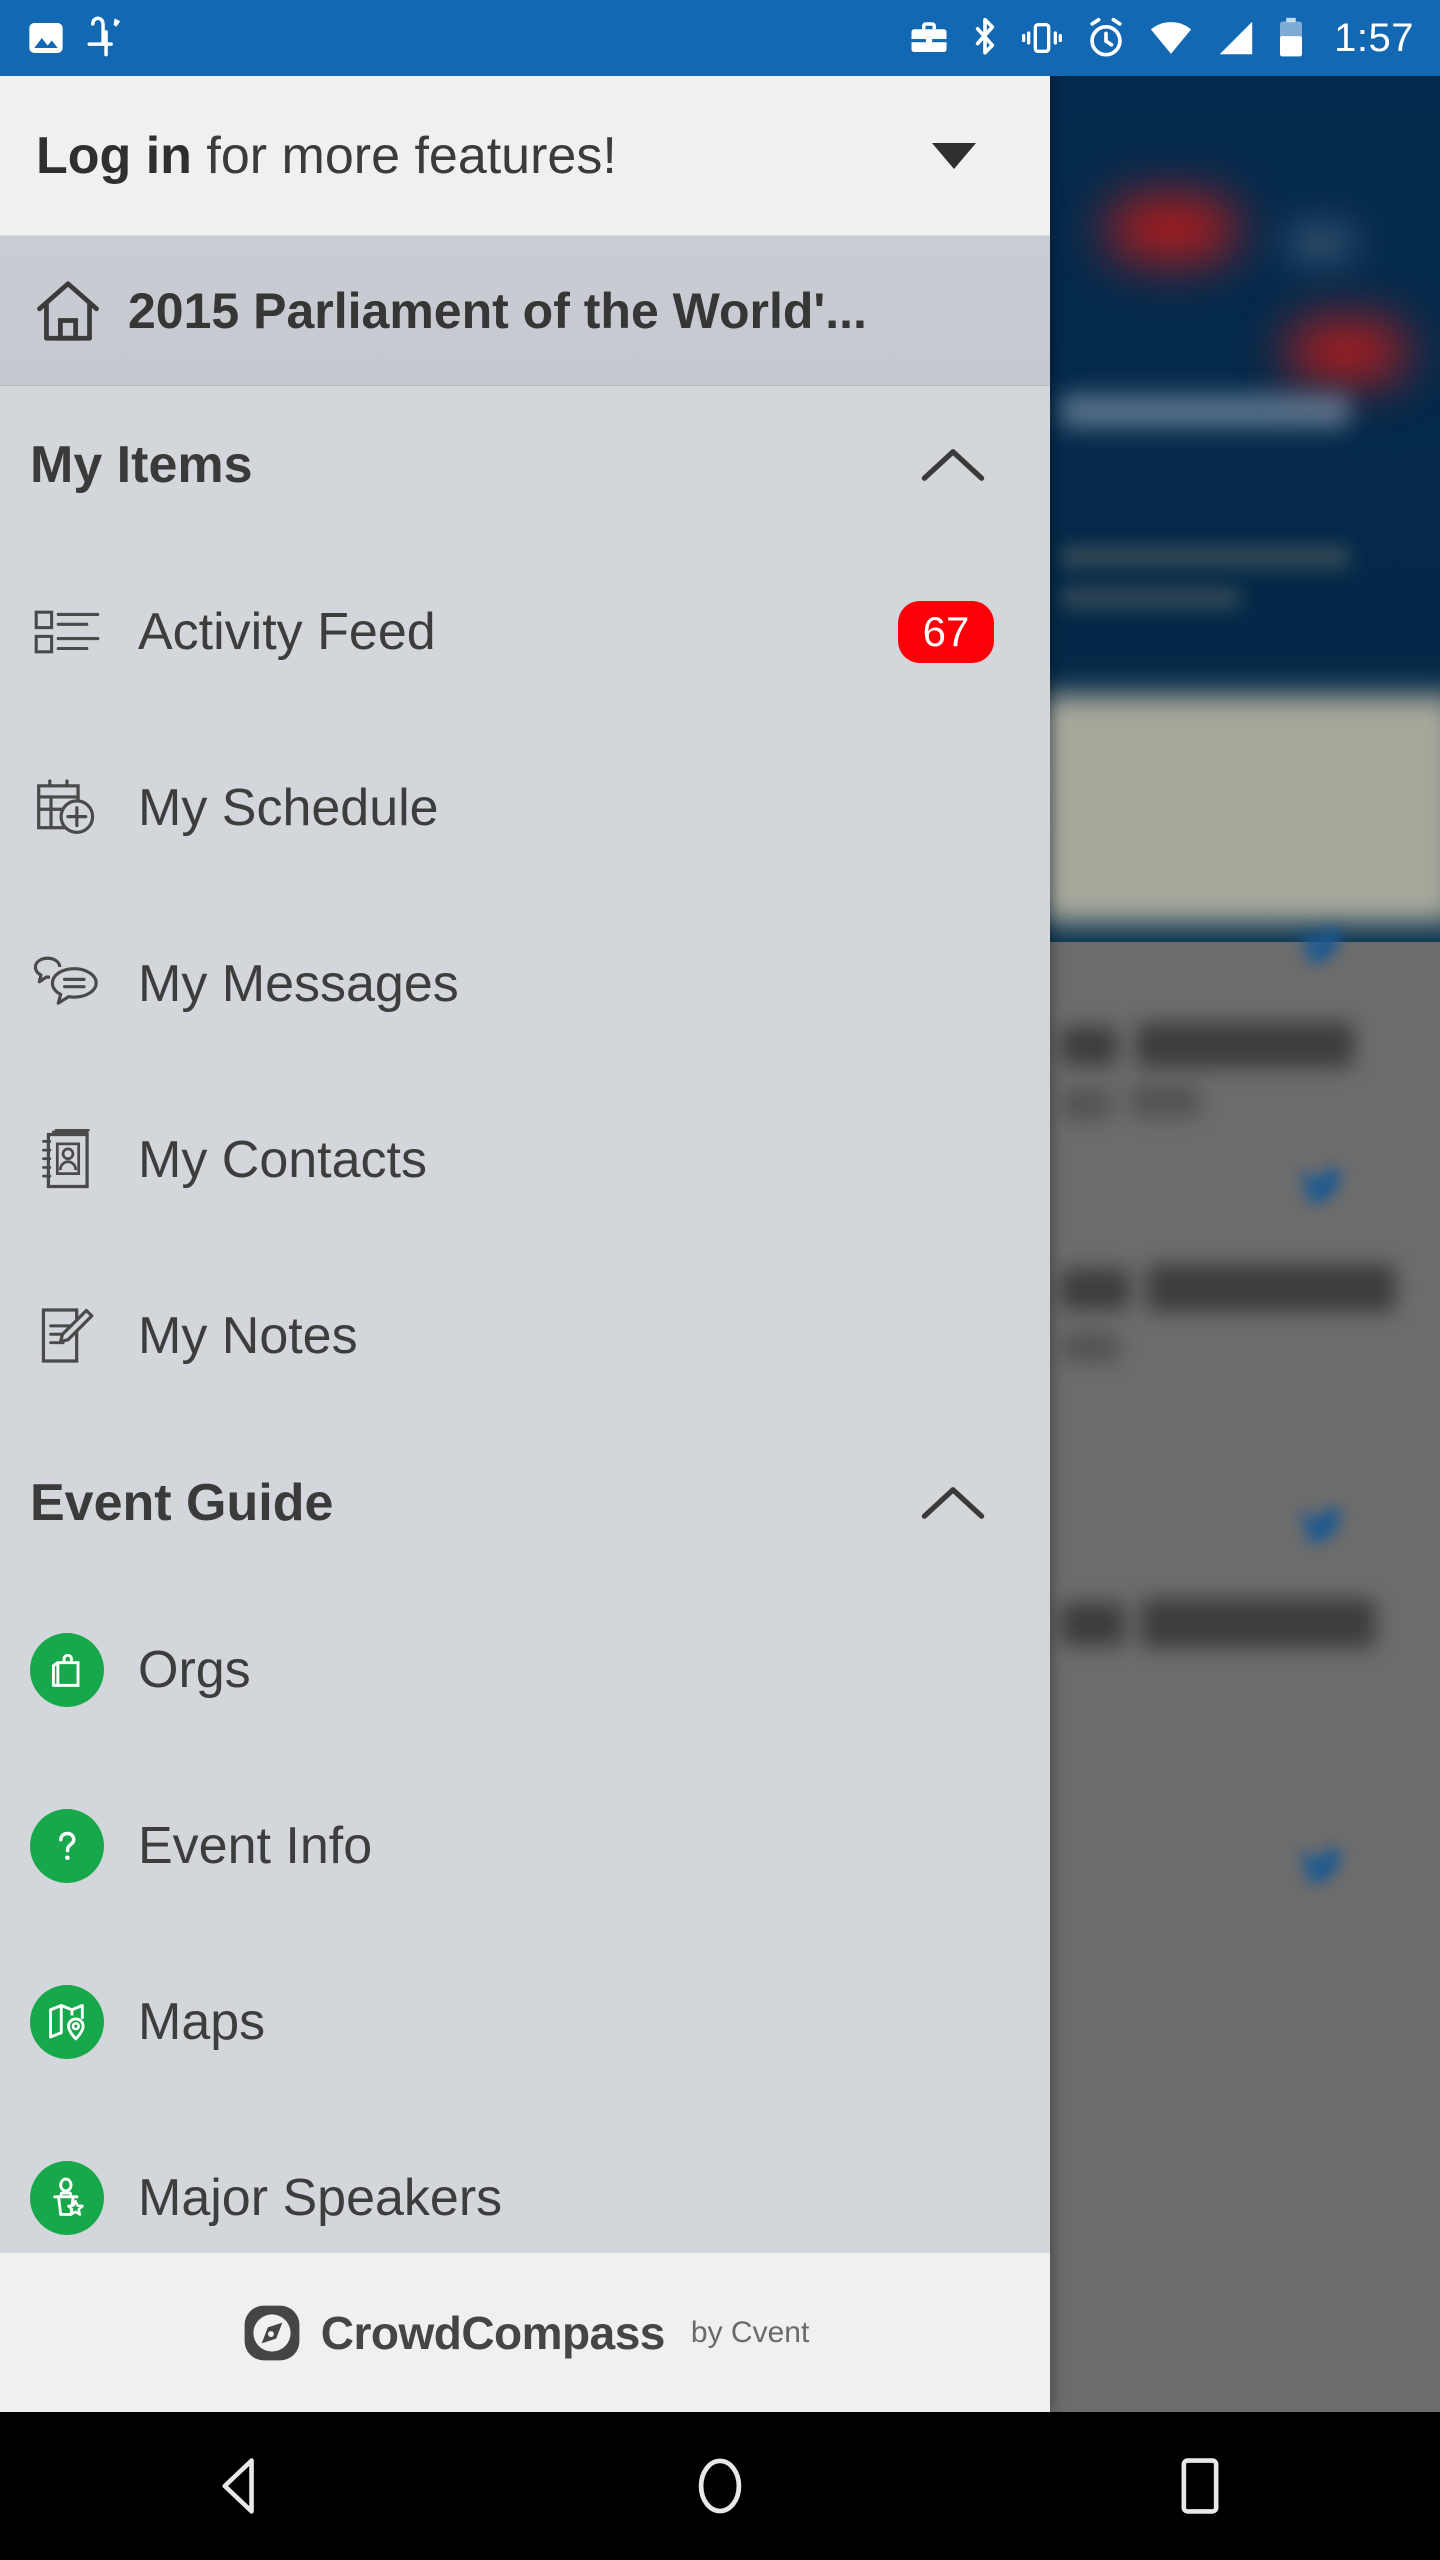 The height and width of the screenshot is (2560, 1440). I want to click on speaker-podium-icon, so click(67, 2198).